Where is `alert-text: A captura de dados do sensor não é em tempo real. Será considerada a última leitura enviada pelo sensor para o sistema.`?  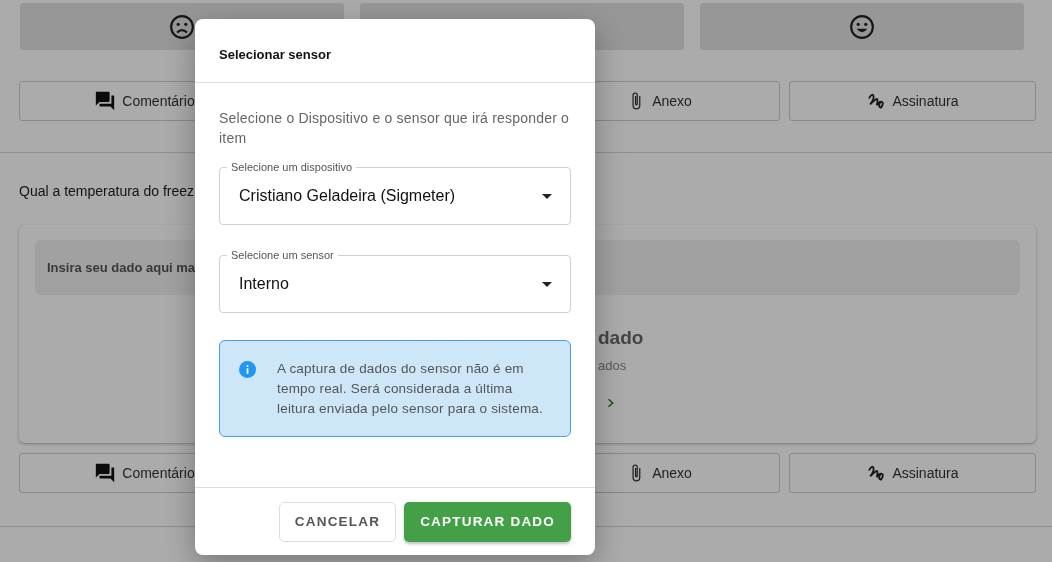
alert-text: A captura de dados do sensor não é em tempo real. Será considerada a última leitura enviada pelo sensor para o sistema. is located at coordinates (410, 389).